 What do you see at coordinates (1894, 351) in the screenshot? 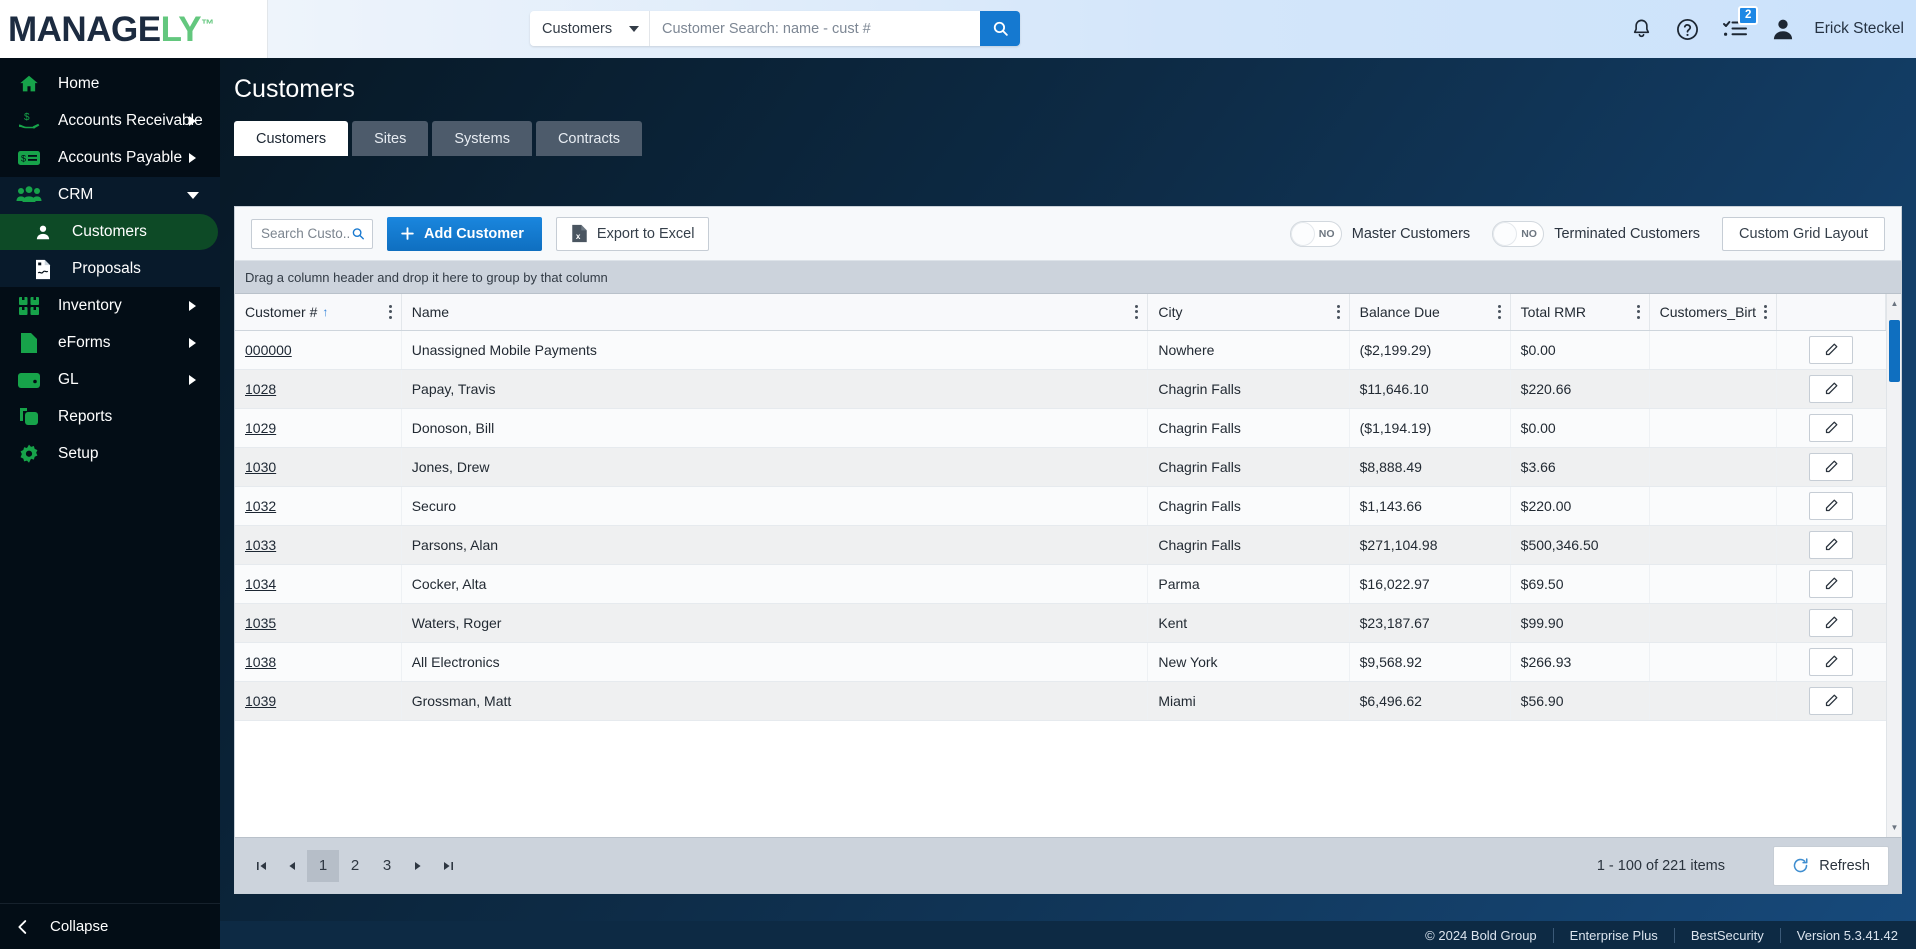
I see `scrollbar-thumb` at bounding box center [1894, 351].